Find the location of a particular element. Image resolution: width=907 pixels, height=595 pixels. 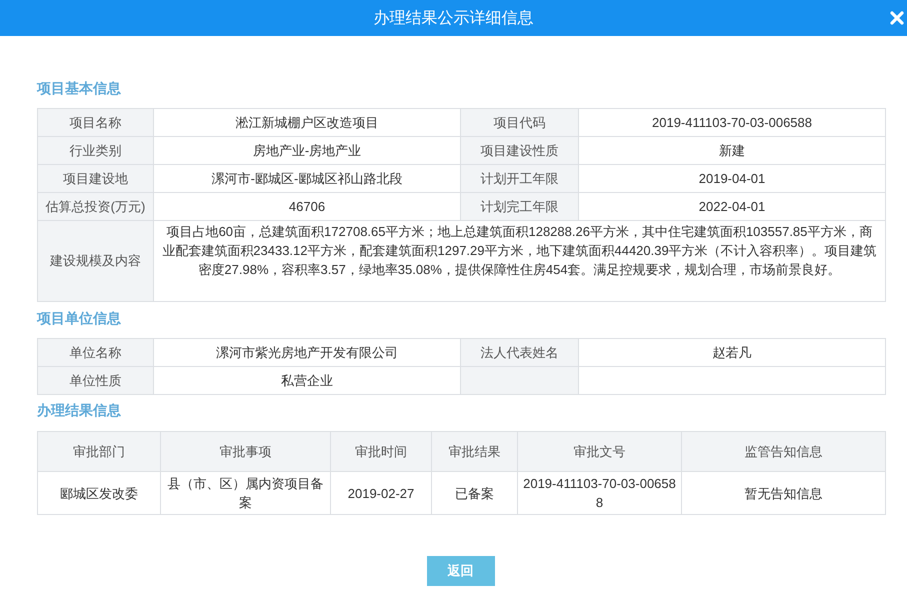

column-header: 监管告知信息 is located at coordinates (784, 452).